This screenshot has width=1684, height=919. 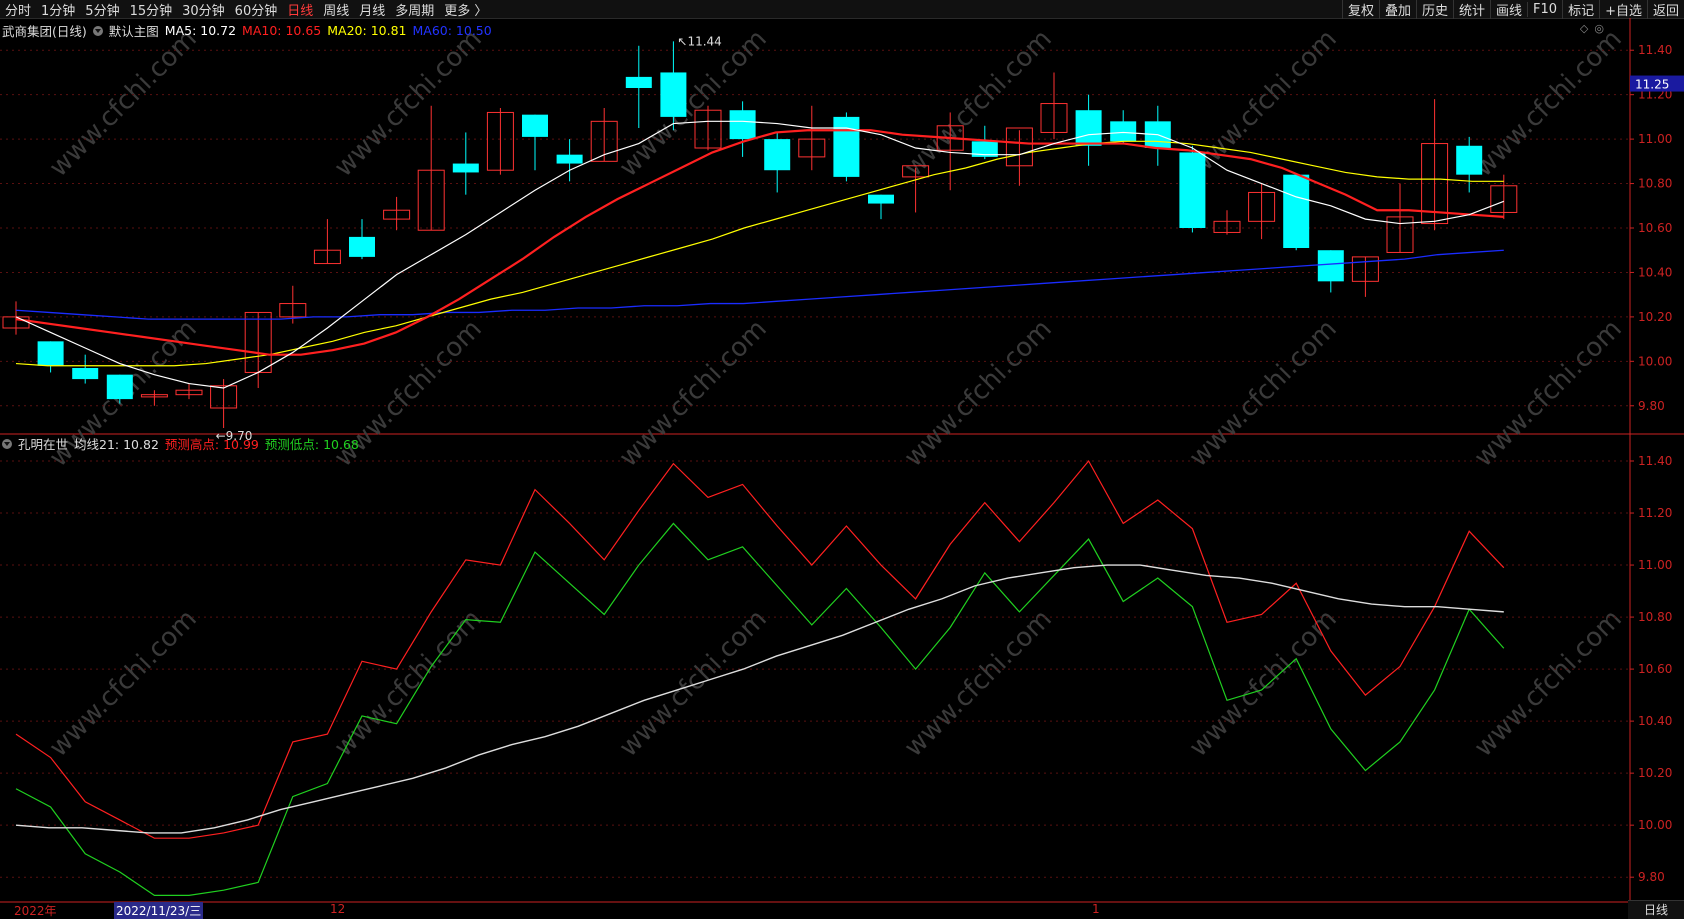 What do you see at coordinates (1655, 184) in the screenshot?
I see `main-tick-label: 10.80` at bounding box center [1655, 184].